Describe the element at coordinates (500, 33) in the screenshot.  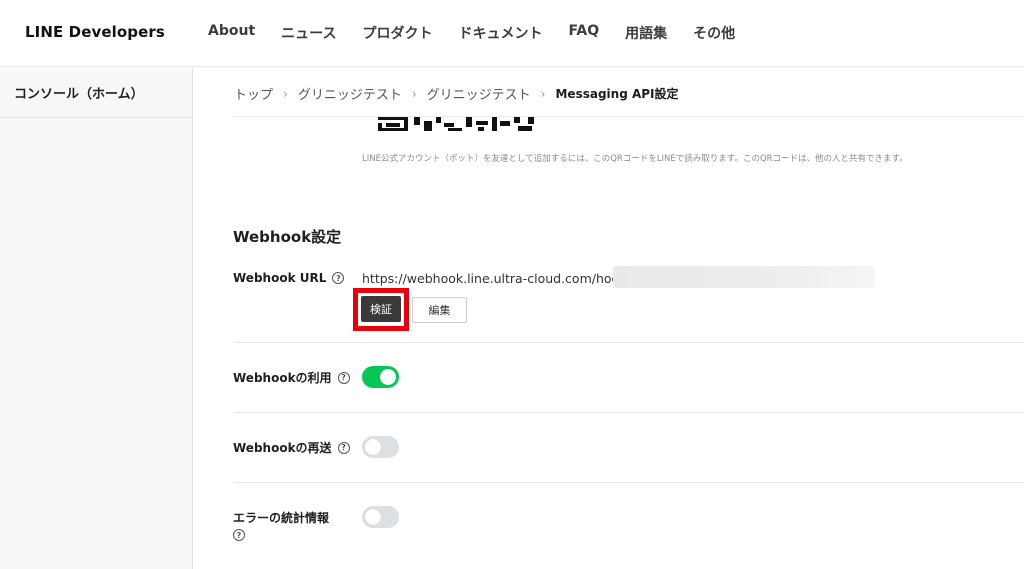
I see `nav-item-documents: ドキュメント` at that location.